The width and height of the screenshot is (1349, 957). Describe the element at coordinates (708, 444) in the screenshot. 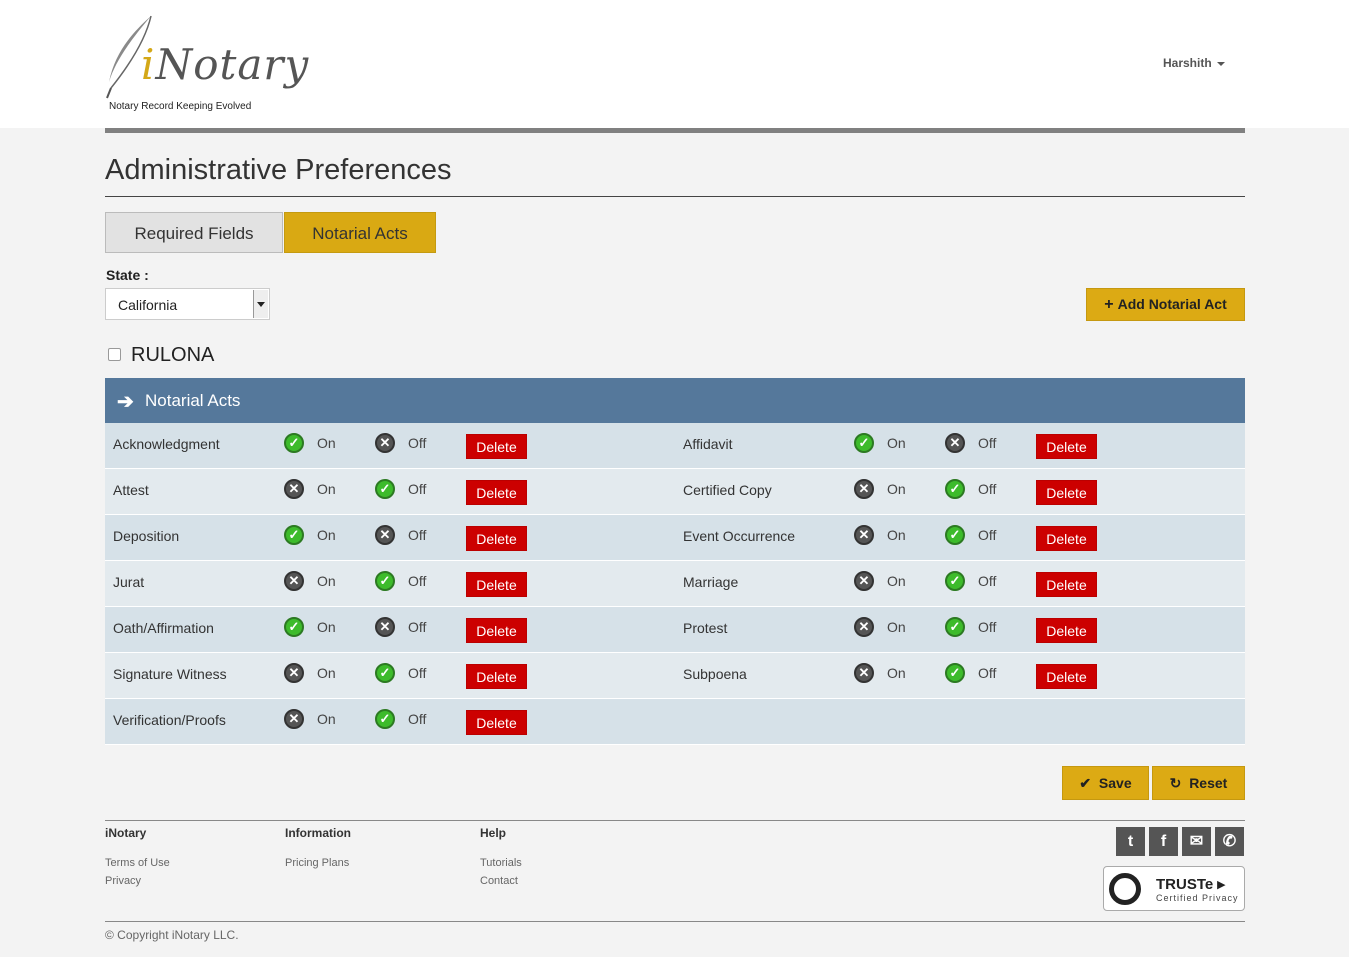

I see `act-name: Affidavit` at that location.